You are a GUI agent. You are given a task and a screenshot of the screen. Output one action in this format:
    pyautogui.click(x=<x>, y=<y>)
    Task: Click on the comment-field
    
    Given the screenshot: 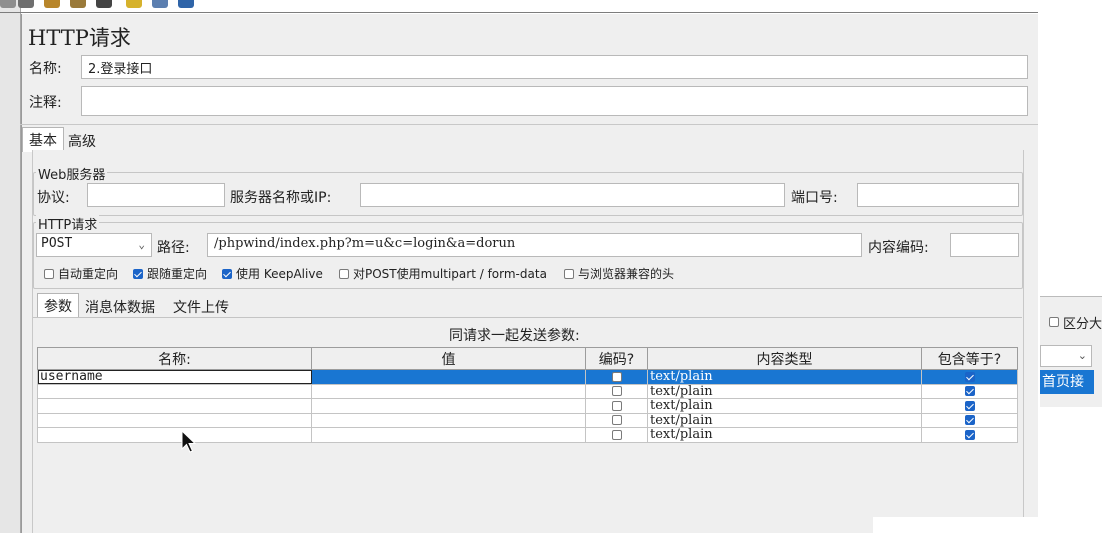 What is the action you would take?
    pyautogui.click(x=554, y=101)
    